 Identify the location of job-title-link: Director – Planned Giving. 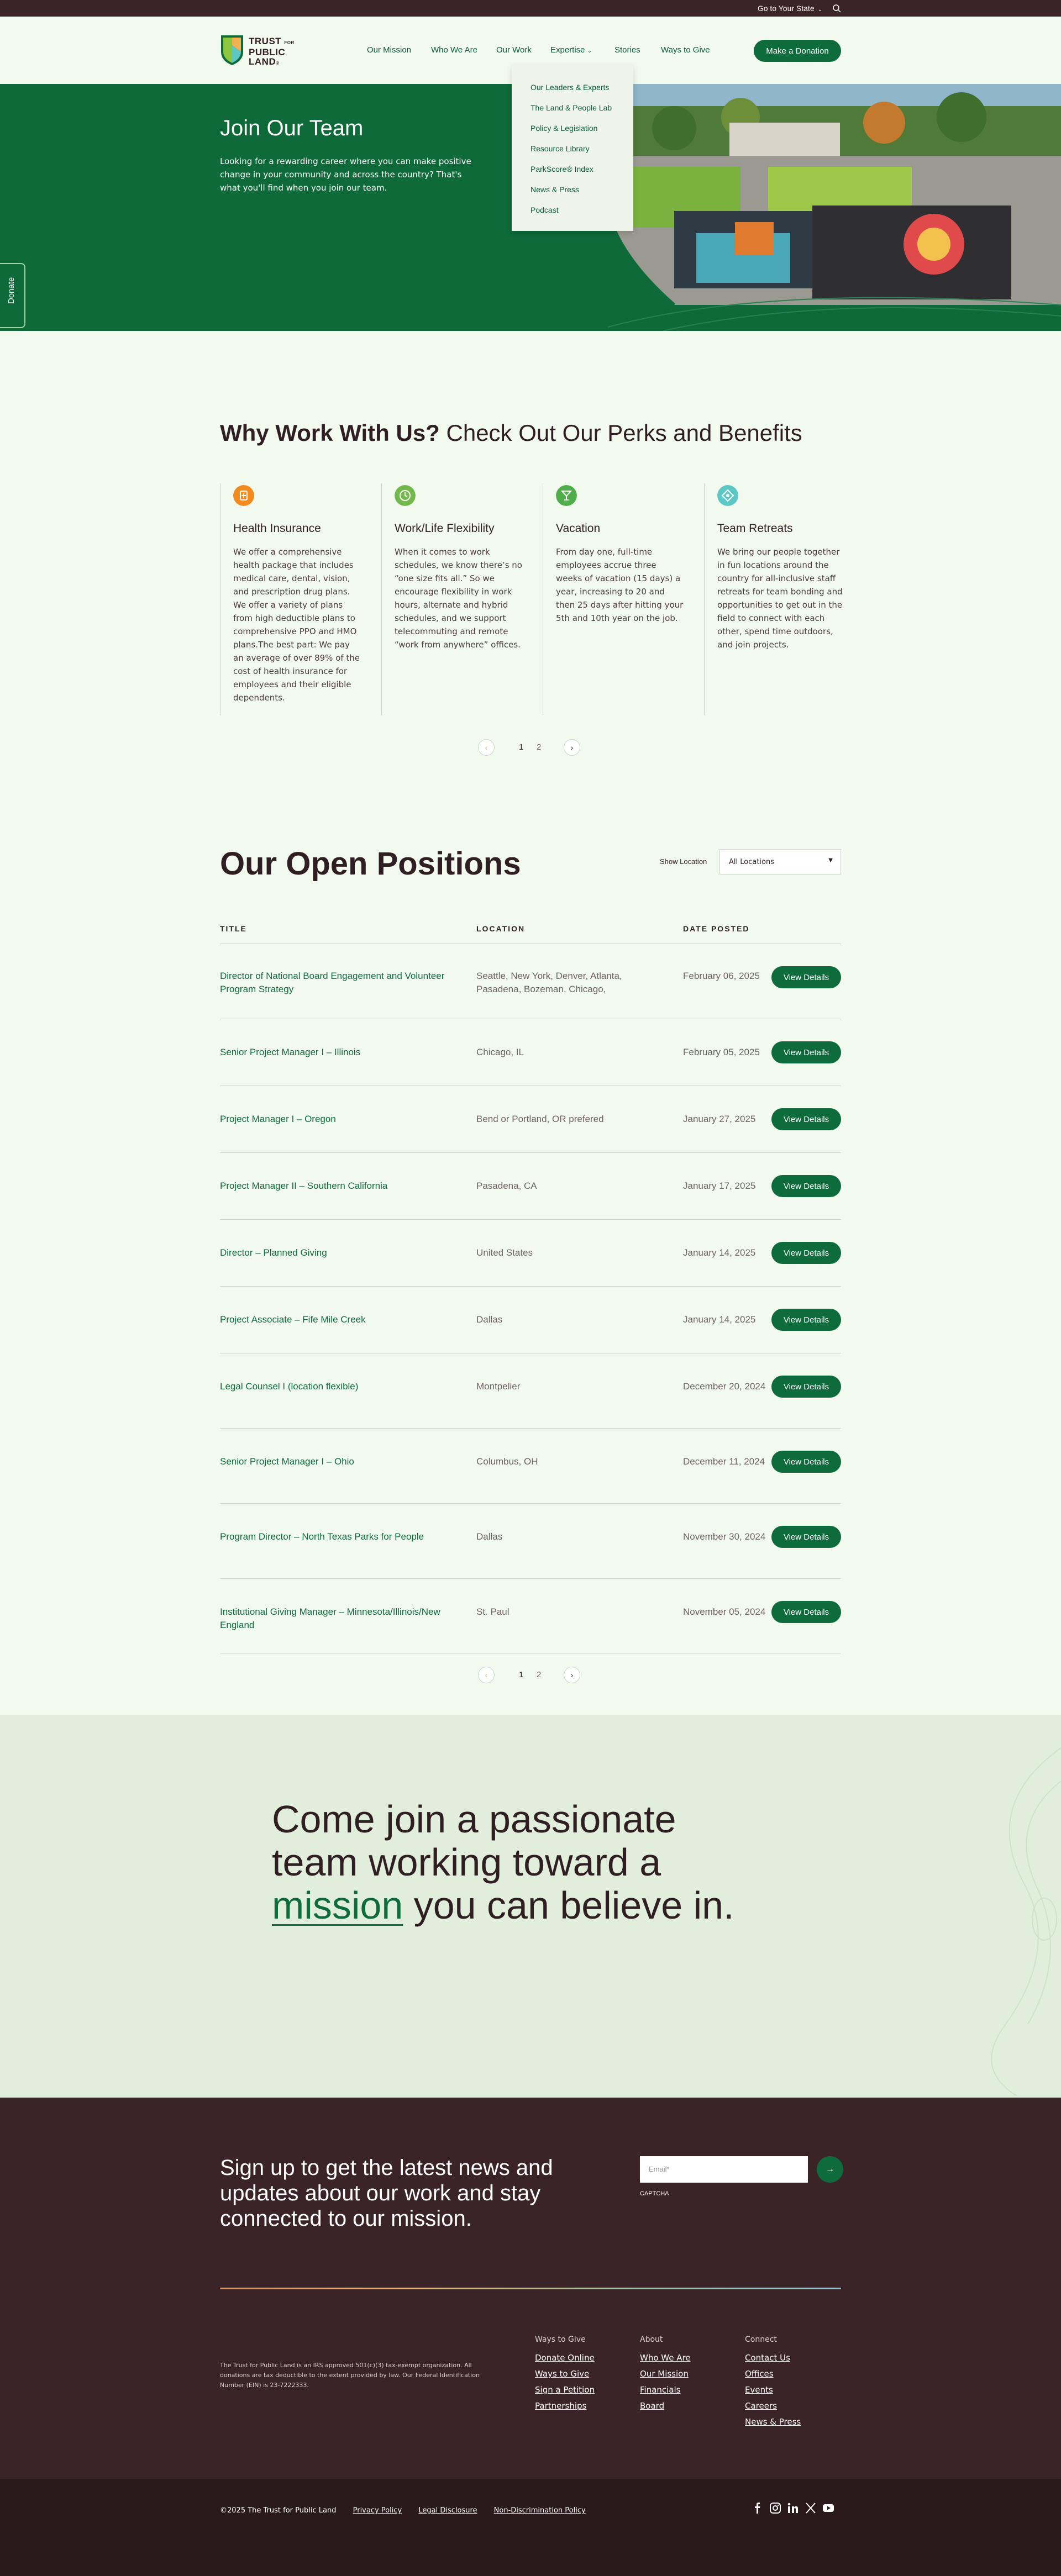
(336, 1253).